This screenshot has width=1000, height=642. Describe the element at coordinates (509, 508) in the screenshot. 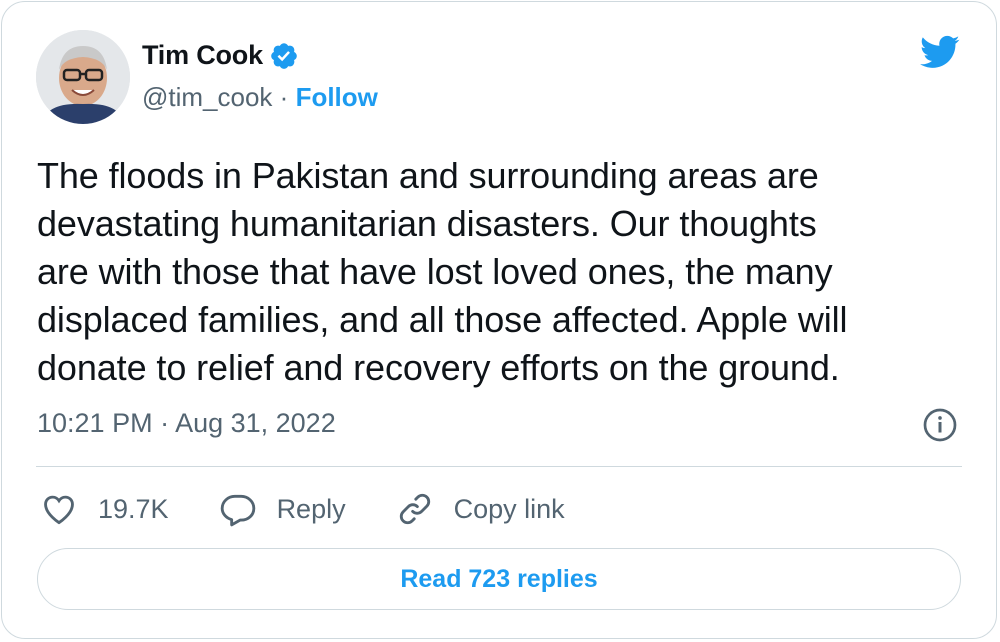

I see `copy-link-label: Copy link` at that location.